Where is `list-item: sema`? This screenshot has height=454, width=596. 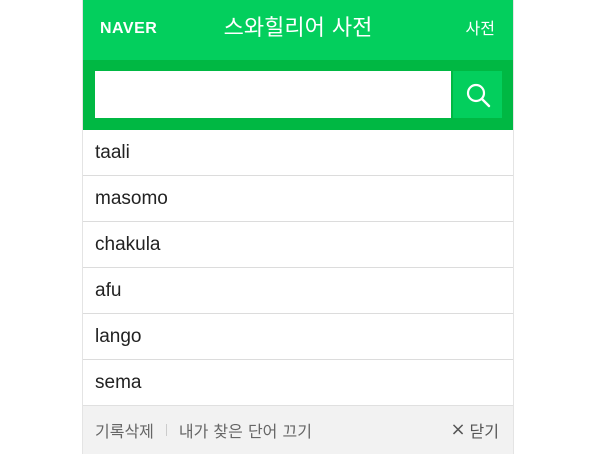
list-item: sema is located at coordinates (298, 383).